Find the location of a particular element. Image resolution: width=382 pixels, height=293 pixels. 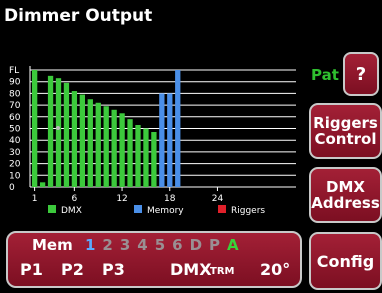

bar-channel-14-dmx is located at coordinates (138, 155).